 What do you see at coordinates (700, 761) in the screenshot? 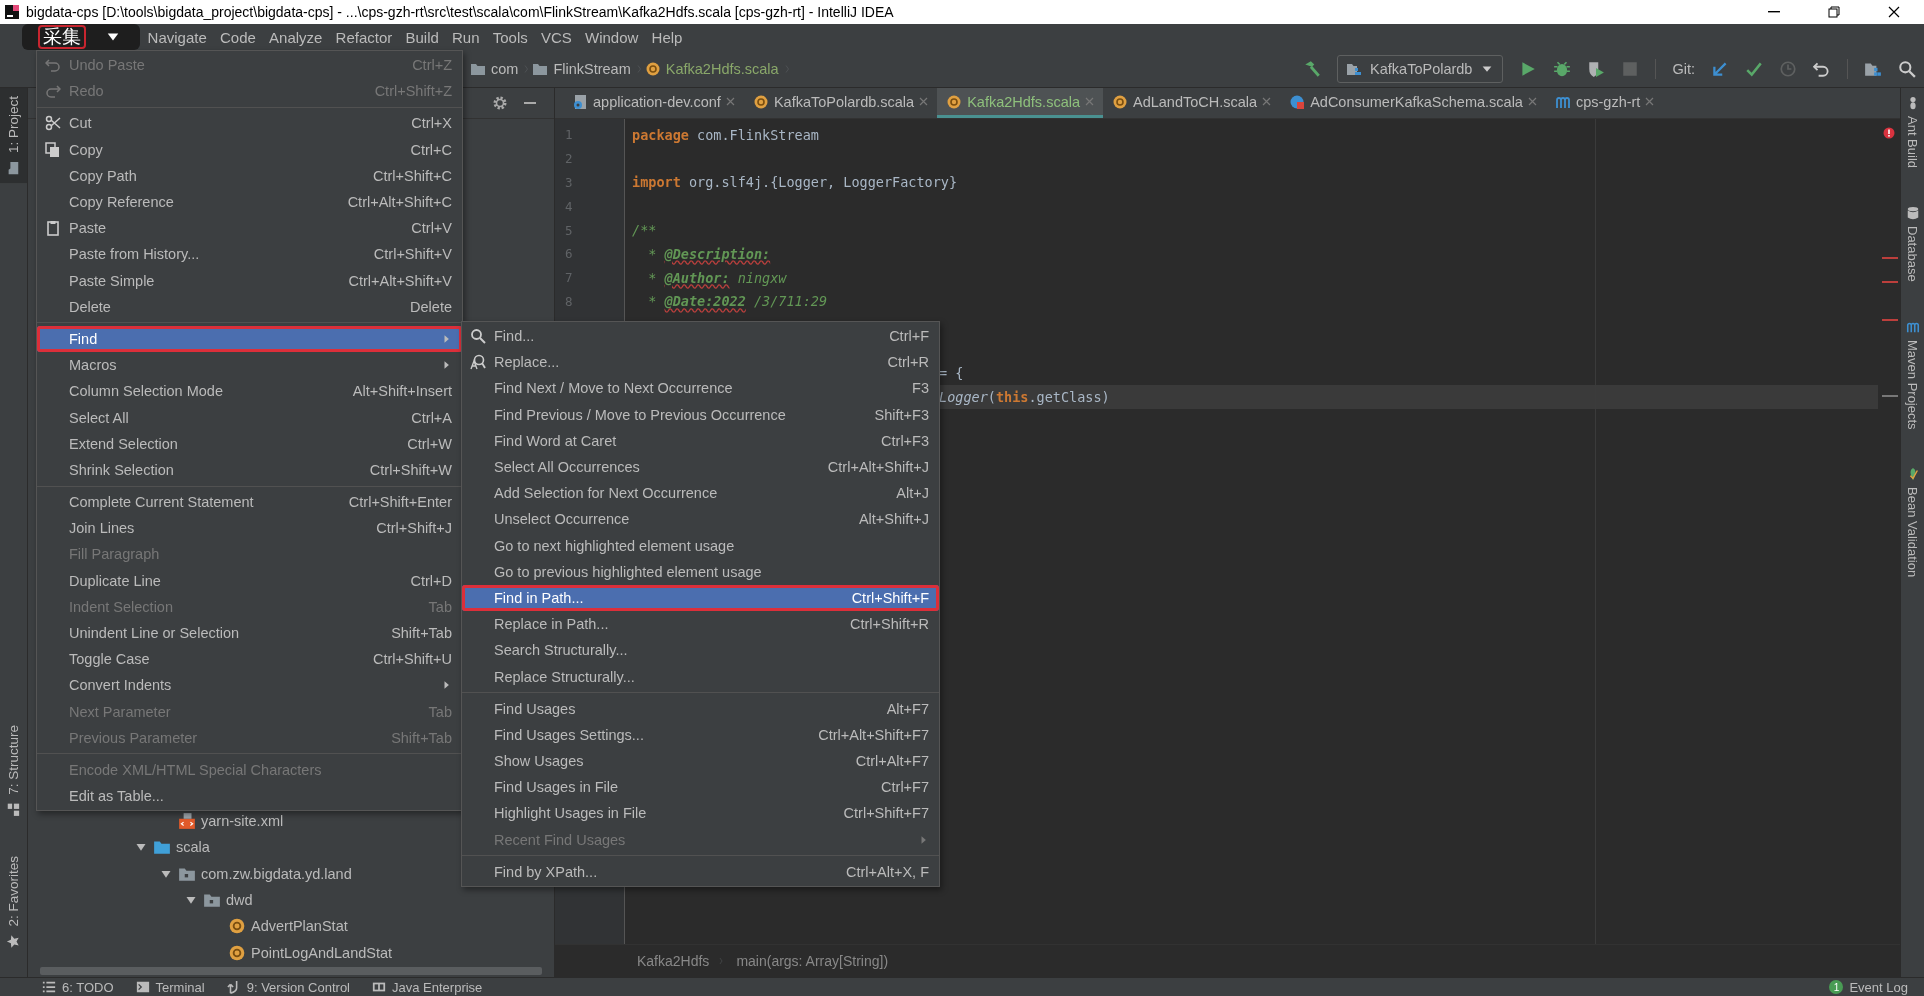
I see `menu-item: Show Usages Ctrl+Alt+F7` at bounding box center [700, 761].